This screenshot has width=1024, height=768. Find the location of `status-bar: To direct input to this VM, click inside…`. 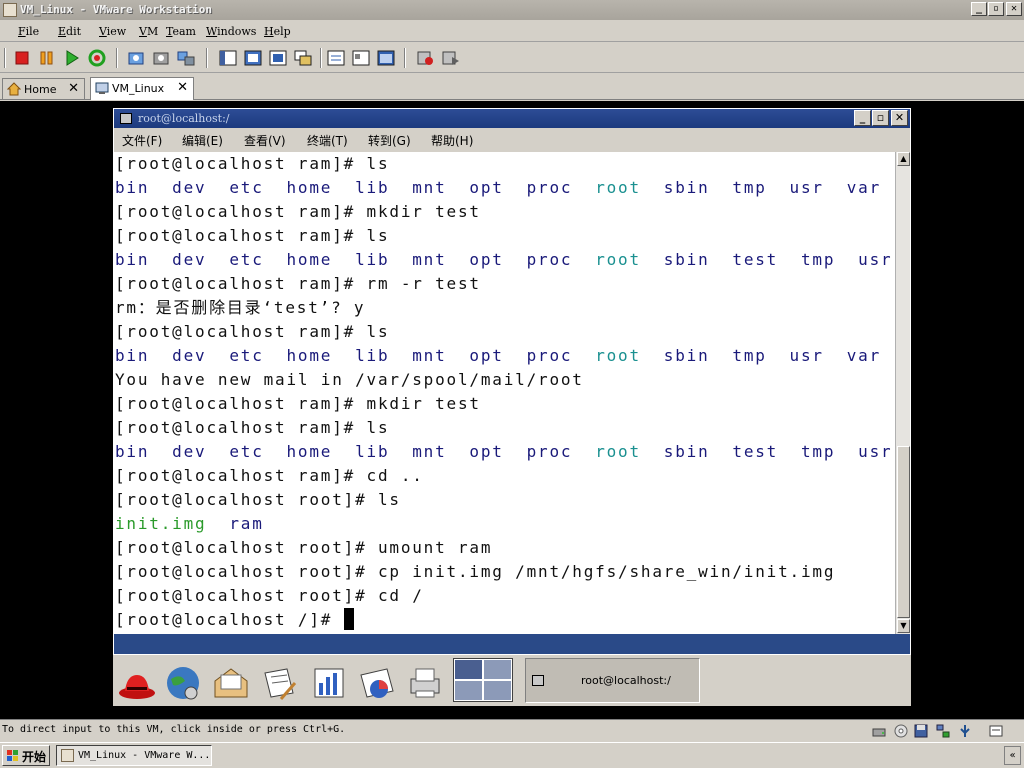

status-bar: To direct input to this VM, click inside… is located at coordinates (512, 730).